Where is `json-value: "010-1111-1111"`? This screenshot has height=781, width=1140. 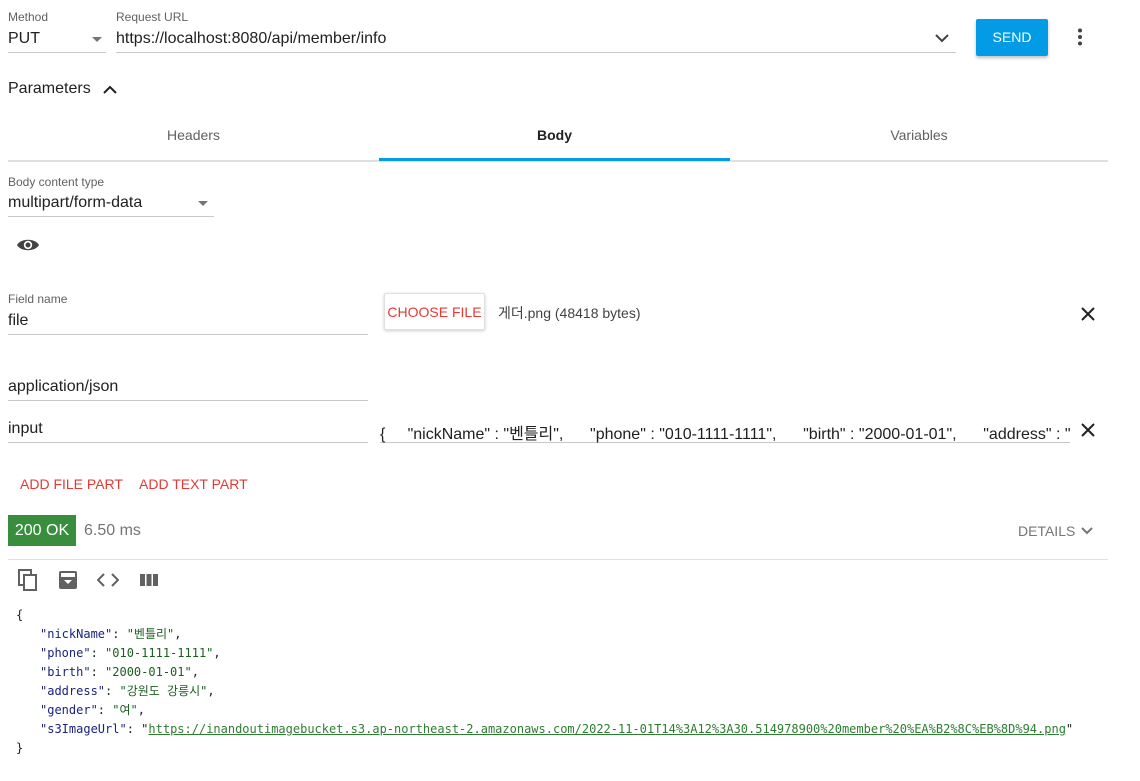
json-value: "010-1111-1111" is located at coordinates (159, 653).